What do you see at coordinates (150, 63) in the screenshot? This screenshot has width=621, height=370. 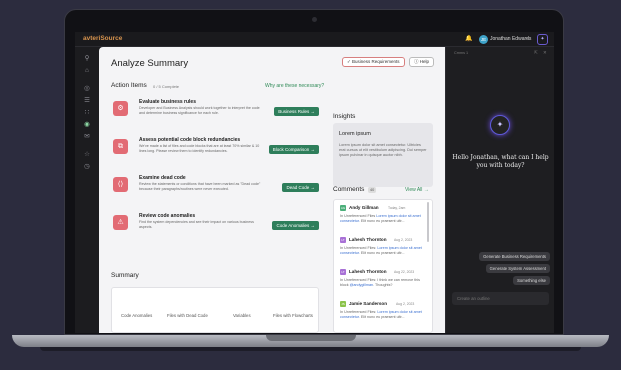 I see `page-title: Analyze Summary` at bounding box center [150, 63].